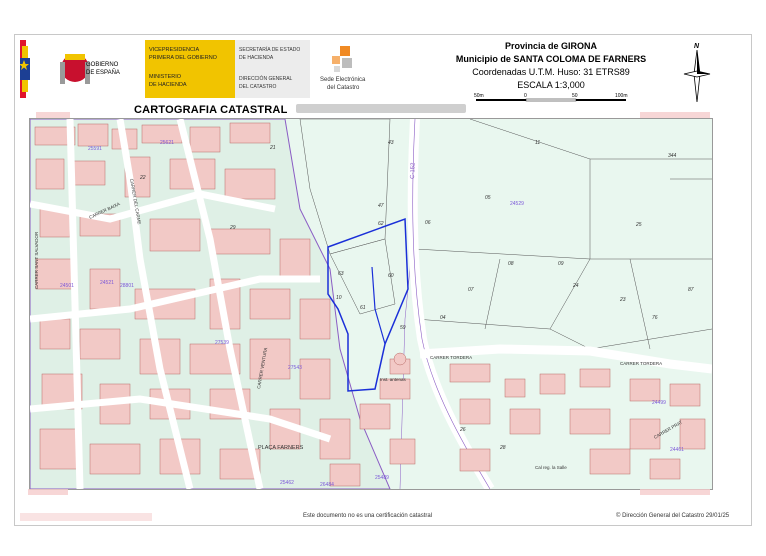  I want to click on block-code: 27539, so click(222, 343).